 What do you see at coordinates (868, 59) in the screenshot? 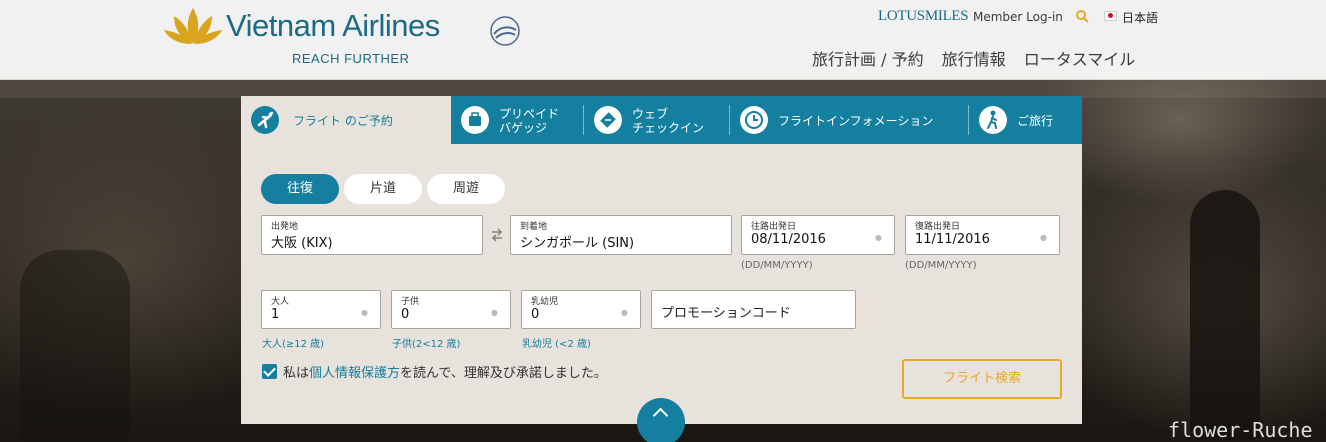
I see `nav-item-travel-planning: 旅行計画 / 予約` at bounding box center [868, 59].